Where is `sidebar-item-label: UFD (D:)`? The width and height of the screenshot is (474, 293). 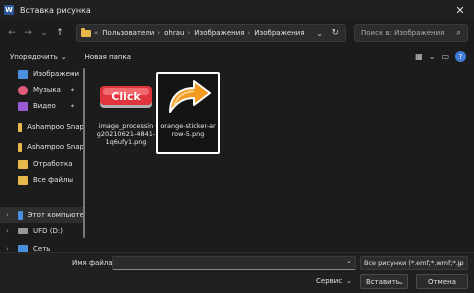 sidebar-item-label: UFD (D:) is located at coordinates (48, 231).